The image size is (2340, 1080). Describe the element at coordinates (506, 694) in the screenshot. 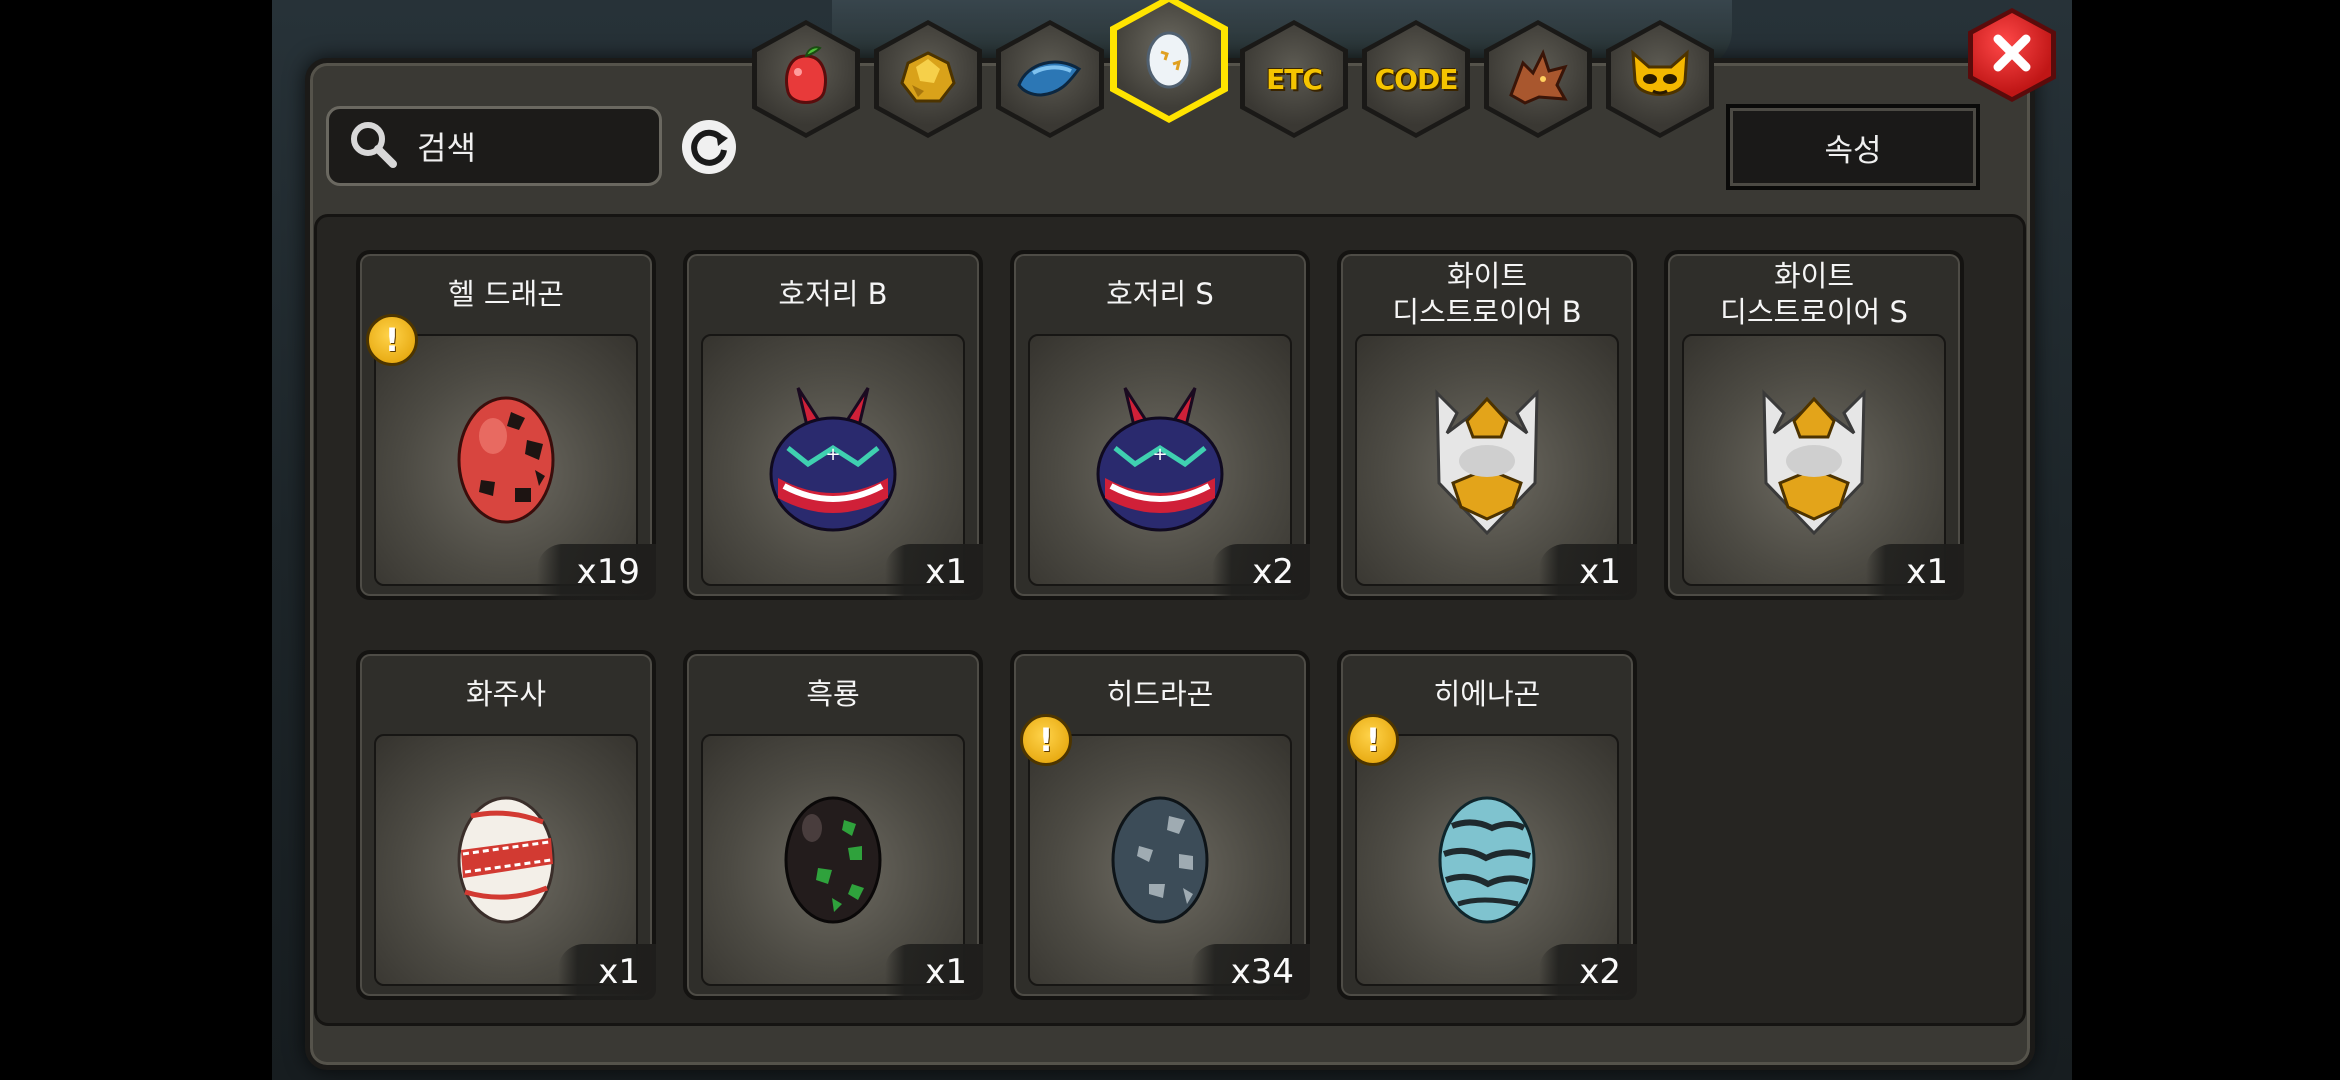

I see `item-name: 화주사` at that location.